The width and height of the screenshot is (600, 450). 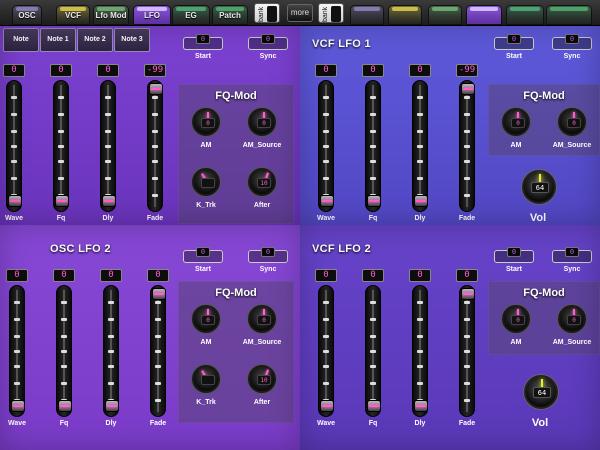 I want to click on bank1-button: bank 1, so click(x=267, y=13).